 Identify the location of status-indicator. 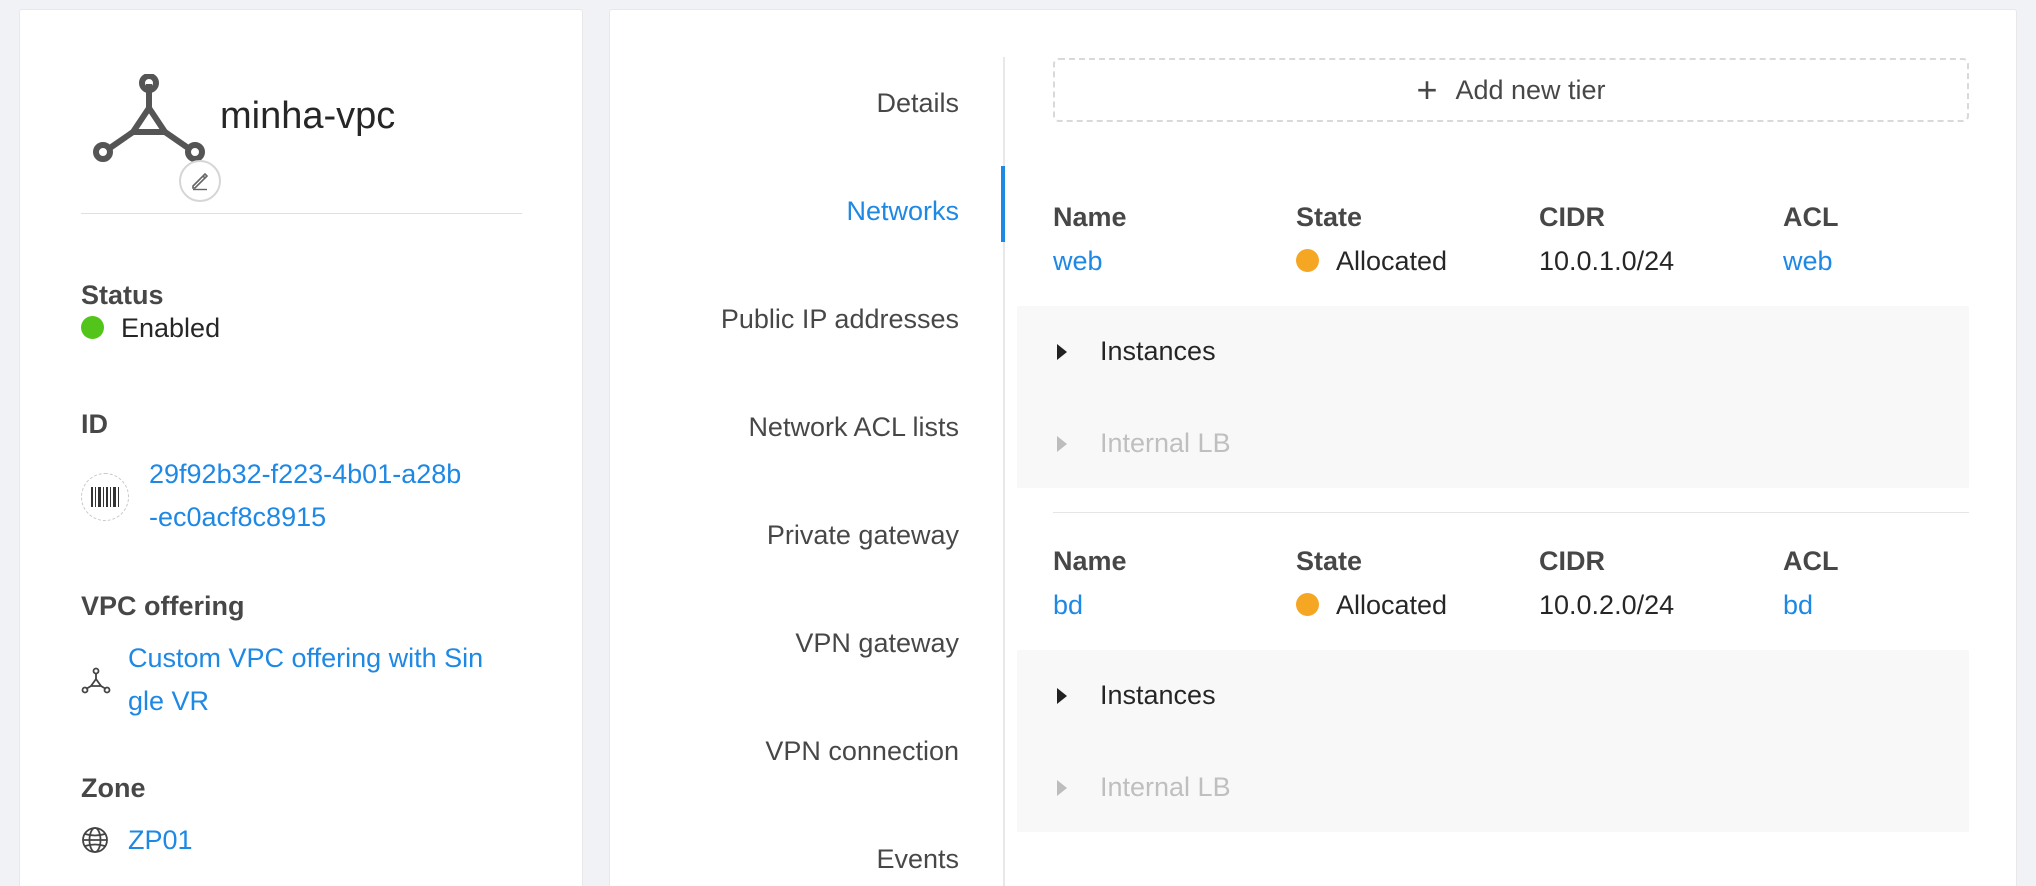
(92, 327).